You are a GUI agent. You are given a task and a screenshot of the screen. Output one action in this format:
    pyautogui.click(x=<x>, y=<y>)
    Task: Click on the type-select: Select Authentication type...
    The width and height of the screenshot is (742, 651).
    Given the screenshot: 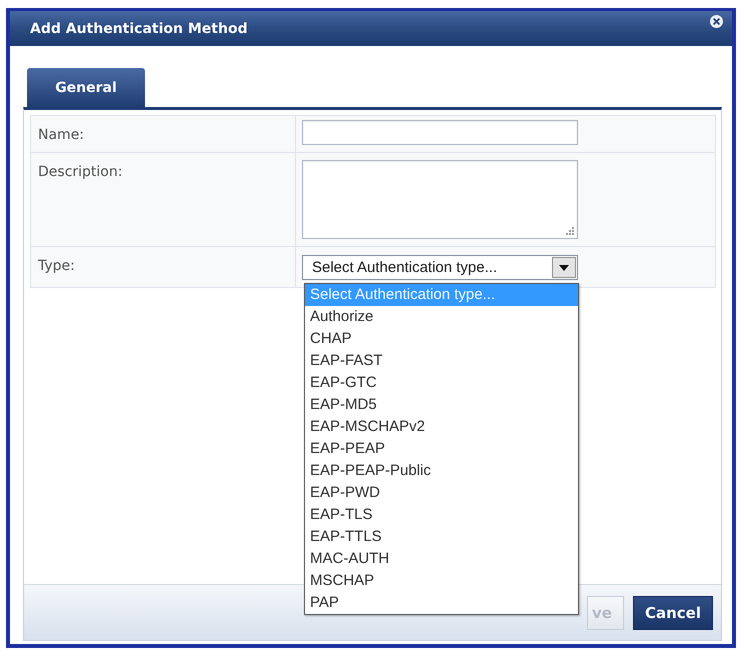 What is the action you would take?
    pyautogui.click(x=440, y=267)
    